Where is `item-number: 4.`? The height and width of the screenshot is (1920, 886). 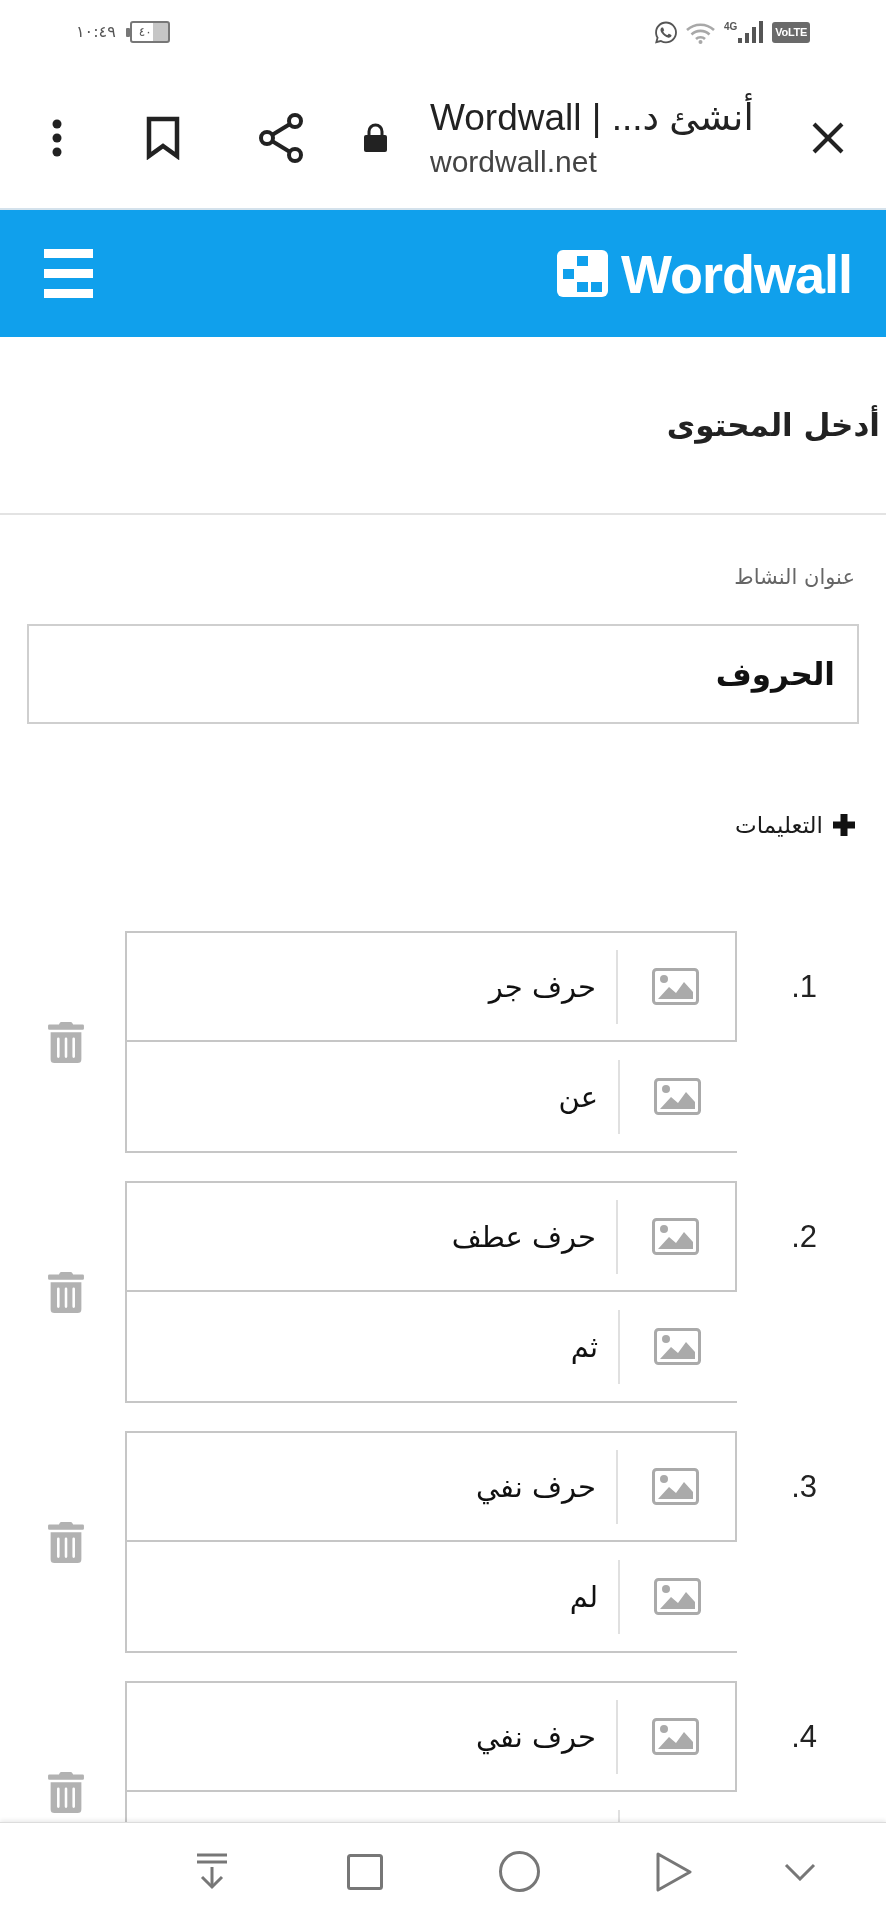 item-number: 4. is located at coordinates (804, 1736).